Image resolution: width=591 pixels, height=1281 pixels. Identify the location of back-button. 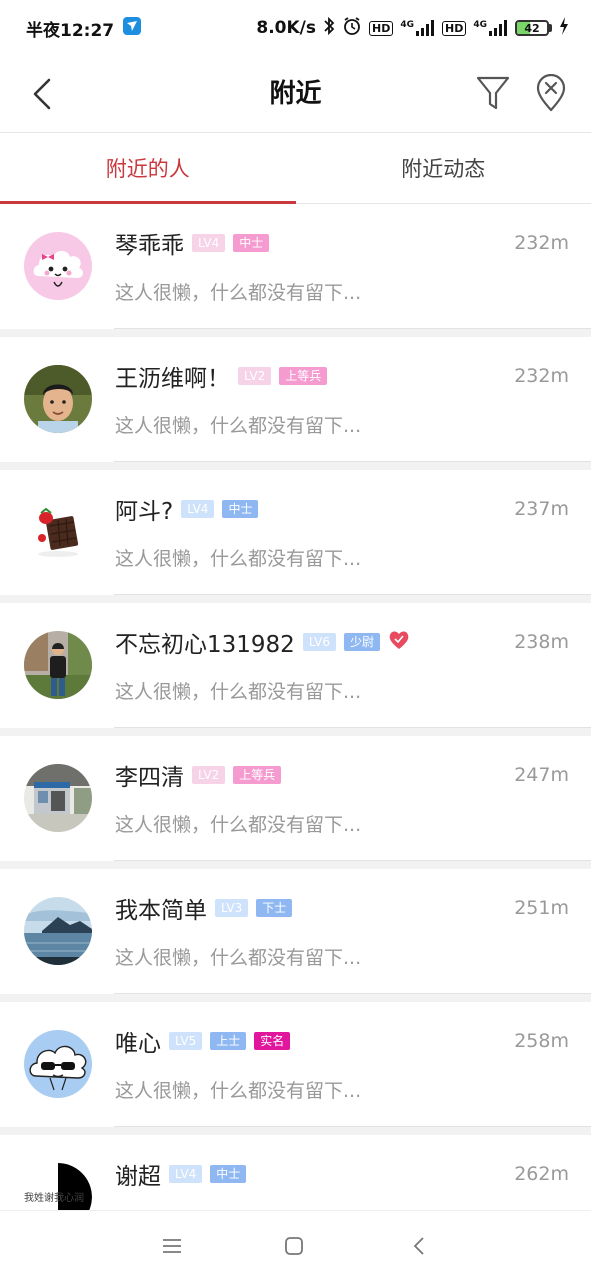
(42, 94).